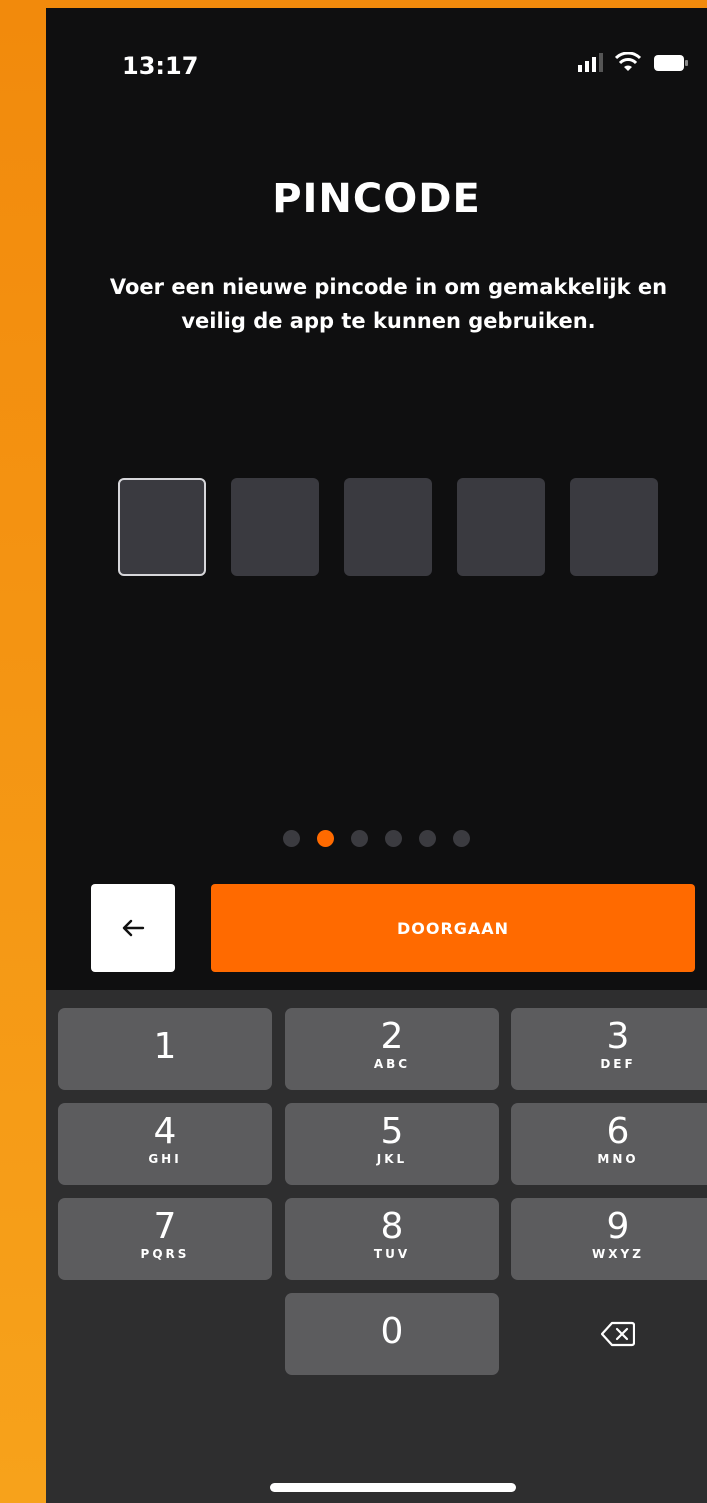 The image size is (707, 1503). I want to click on key-letters: JKL, so click(392, 1159).